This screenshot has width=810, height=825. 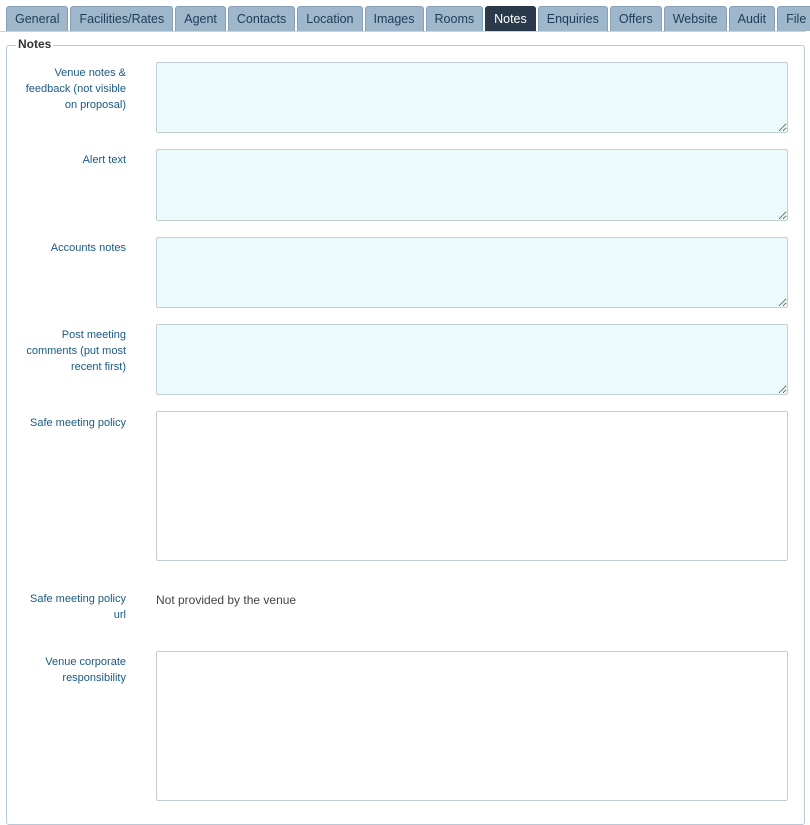 What do you see at coordinates (78, 423) in the screenshot?
I see `safe-meeting-policy-label: Safe meeting policy` at bounding box center [78, 423].